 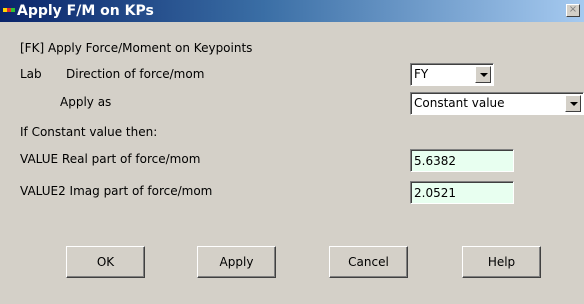 I want to click on ansys-app-icon, so click(x=9, y=10).